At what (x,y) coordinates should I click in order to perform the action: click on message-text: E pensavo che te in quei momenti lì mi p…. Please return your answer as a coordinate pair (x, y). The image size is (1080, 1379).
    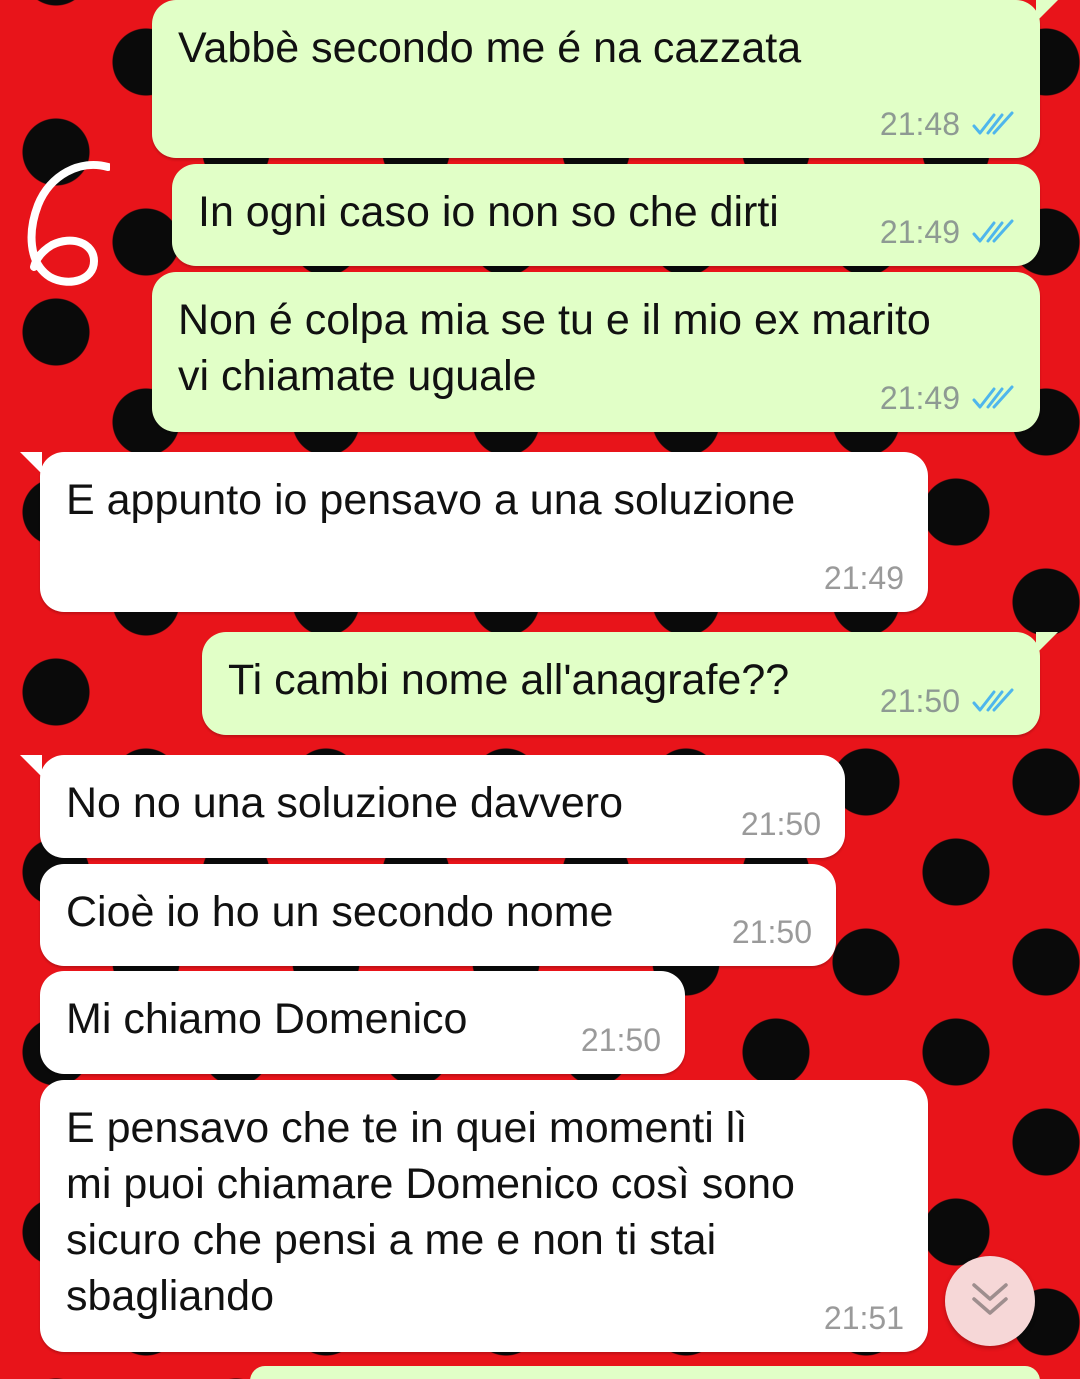
    Looking at the image, I should click on (430, 1212).